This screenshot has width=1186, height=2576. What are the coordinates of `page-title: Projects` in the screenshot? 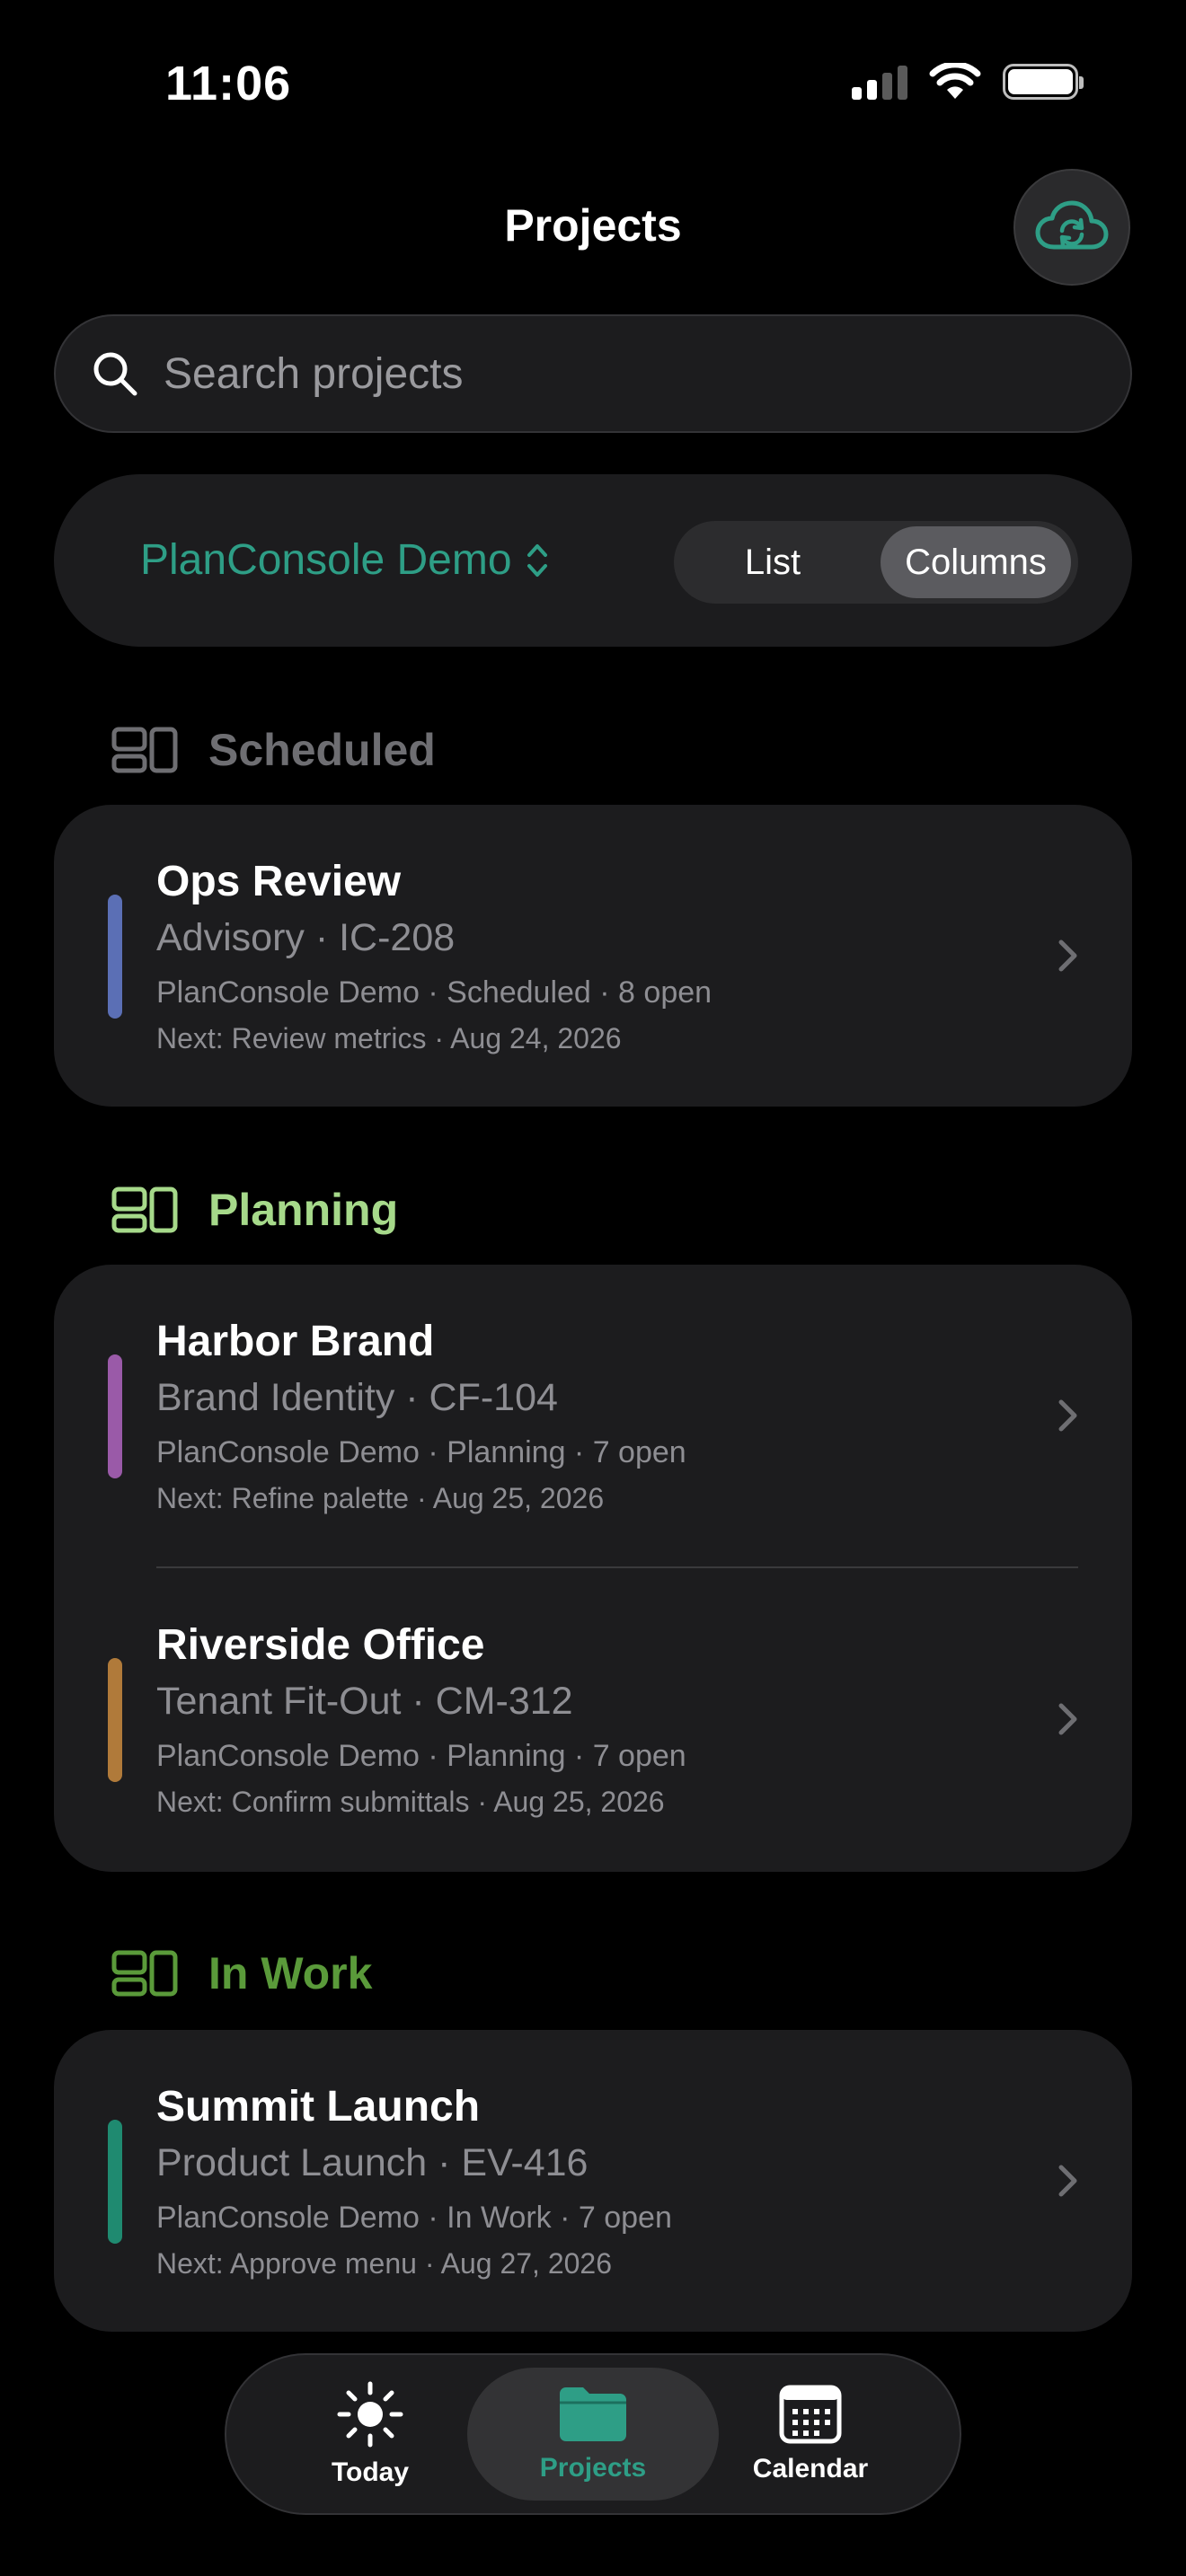 It's located at (593, 225).